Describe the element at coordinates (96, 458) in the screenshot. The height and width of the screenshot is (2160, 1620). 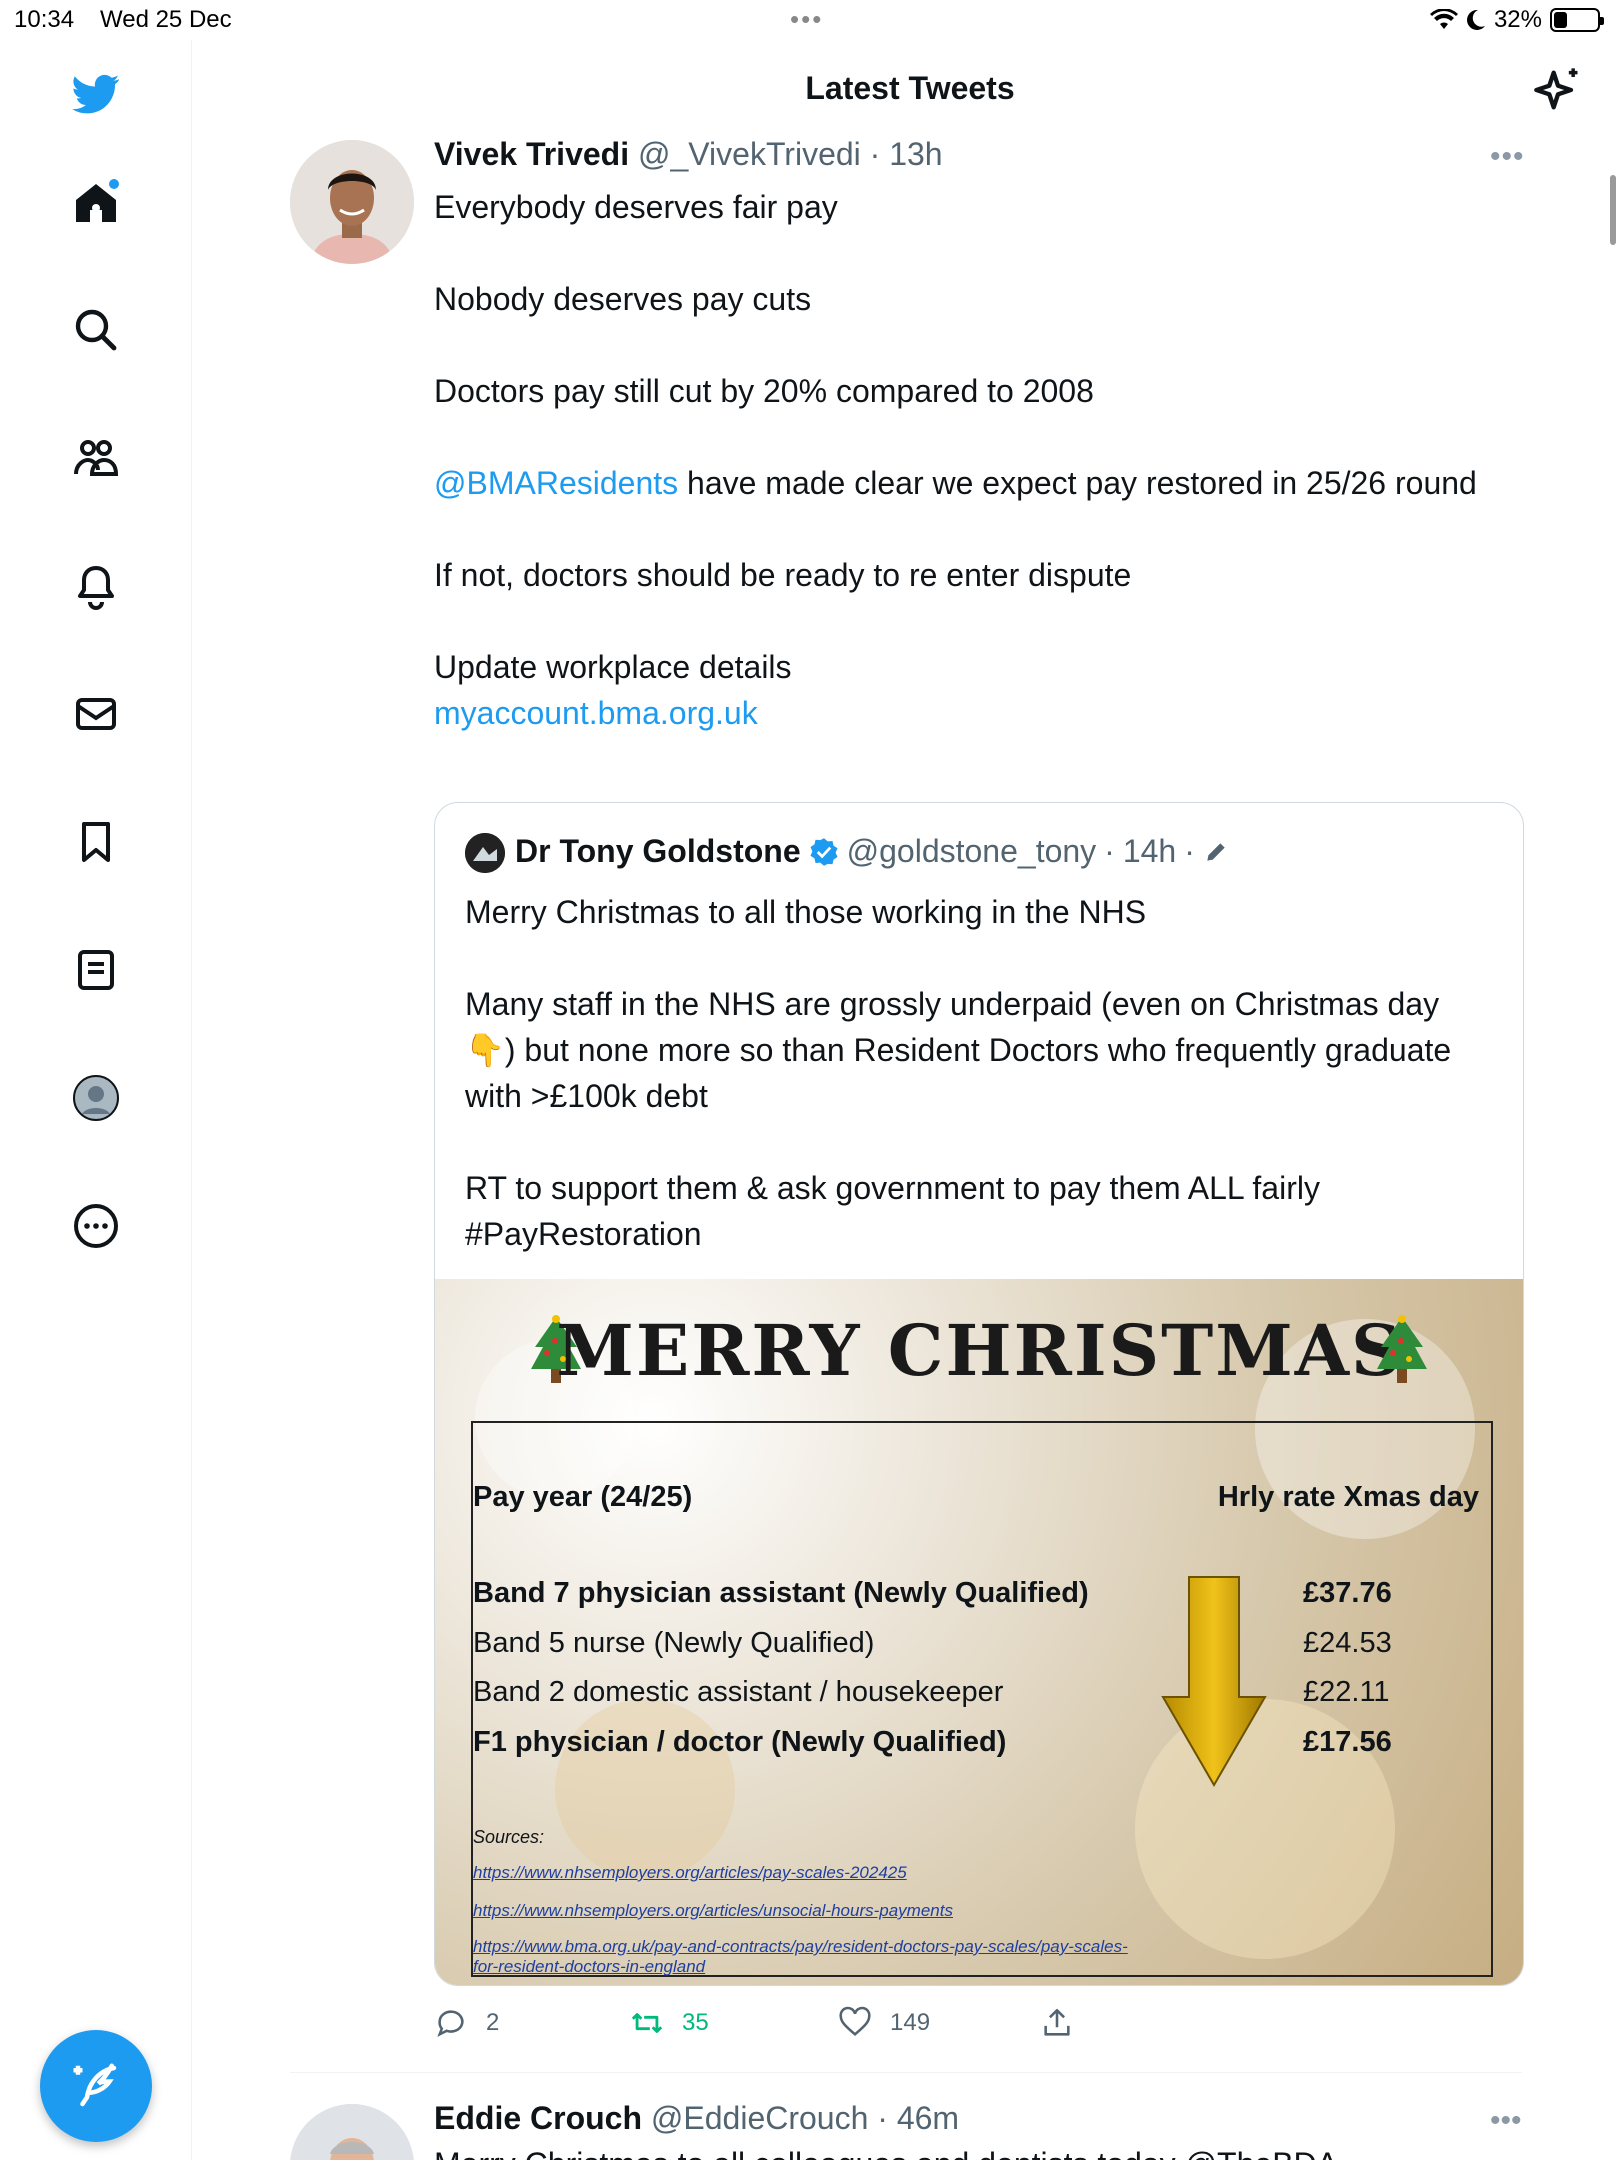
I see `communities-icon` at that location.